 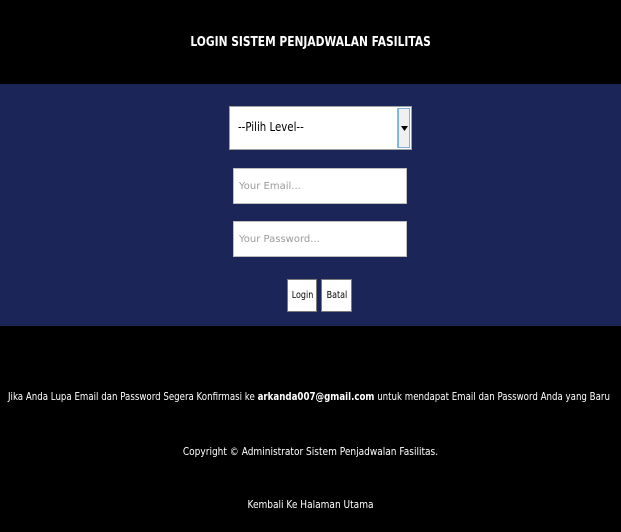 I want to click on cancel-button: Batal, so click(x=336, y=295).